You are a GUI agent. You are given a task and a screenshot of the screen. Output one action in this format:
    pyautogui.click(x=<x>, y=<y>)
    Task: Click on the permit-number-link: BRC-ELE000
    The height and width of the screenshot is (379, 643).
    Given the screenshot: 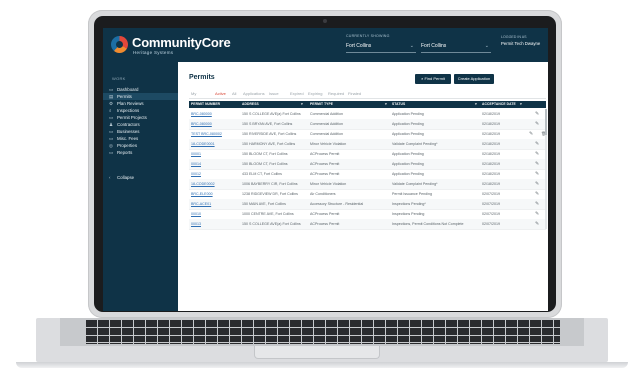 What is the action you would take?
    pyautogui.click(x=202, y=194)
    